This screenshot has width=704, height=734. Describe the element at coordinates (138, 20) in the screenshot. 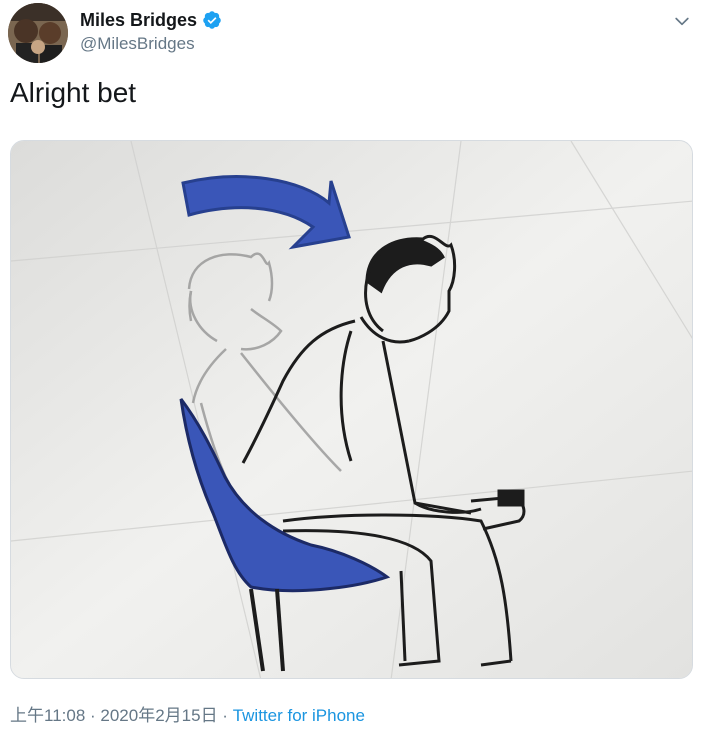

I see `display-name: Miles Bridges` at that location.